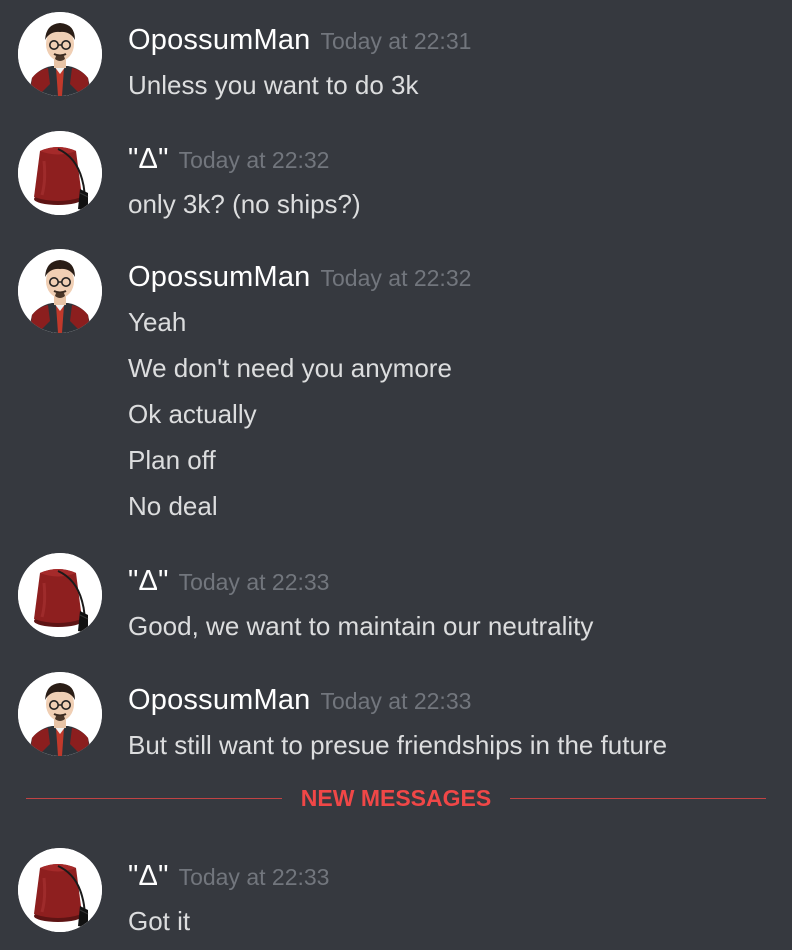 The height and width of the screenshot is (950, 792). Describe the element at coordinates (173, 506) in the screenshot. I see `message-text: No deal` at that location.